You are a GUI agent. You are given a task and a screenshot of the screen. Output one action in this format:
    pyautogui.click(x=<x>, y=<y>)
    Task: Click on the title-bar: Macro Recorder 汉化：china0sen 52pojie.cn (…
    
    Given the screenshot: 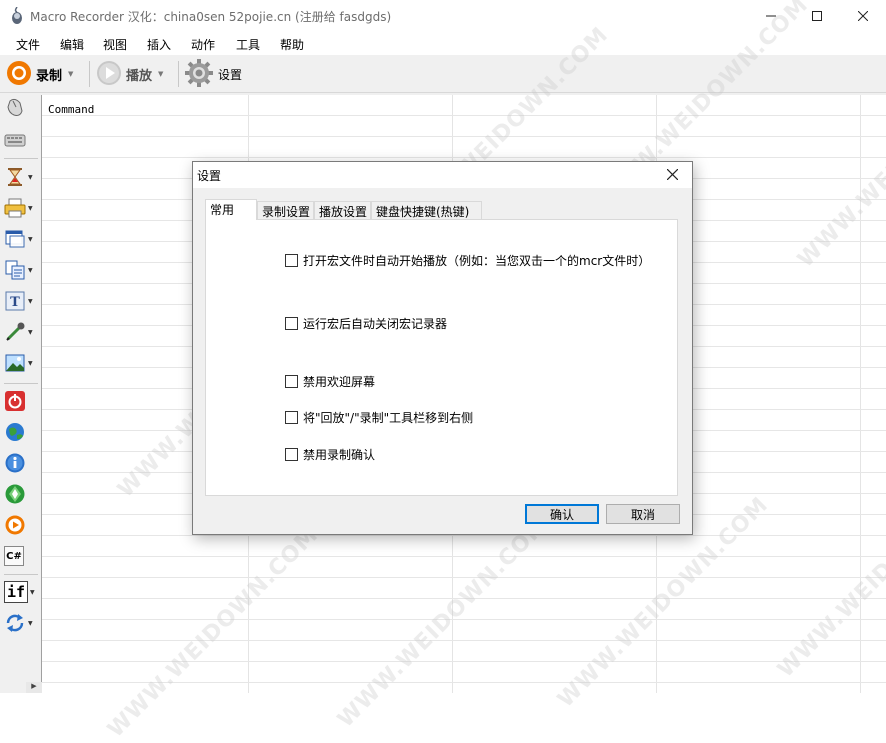 What is the action you would take?
    pyautogui.click(x=443, y=15)
    